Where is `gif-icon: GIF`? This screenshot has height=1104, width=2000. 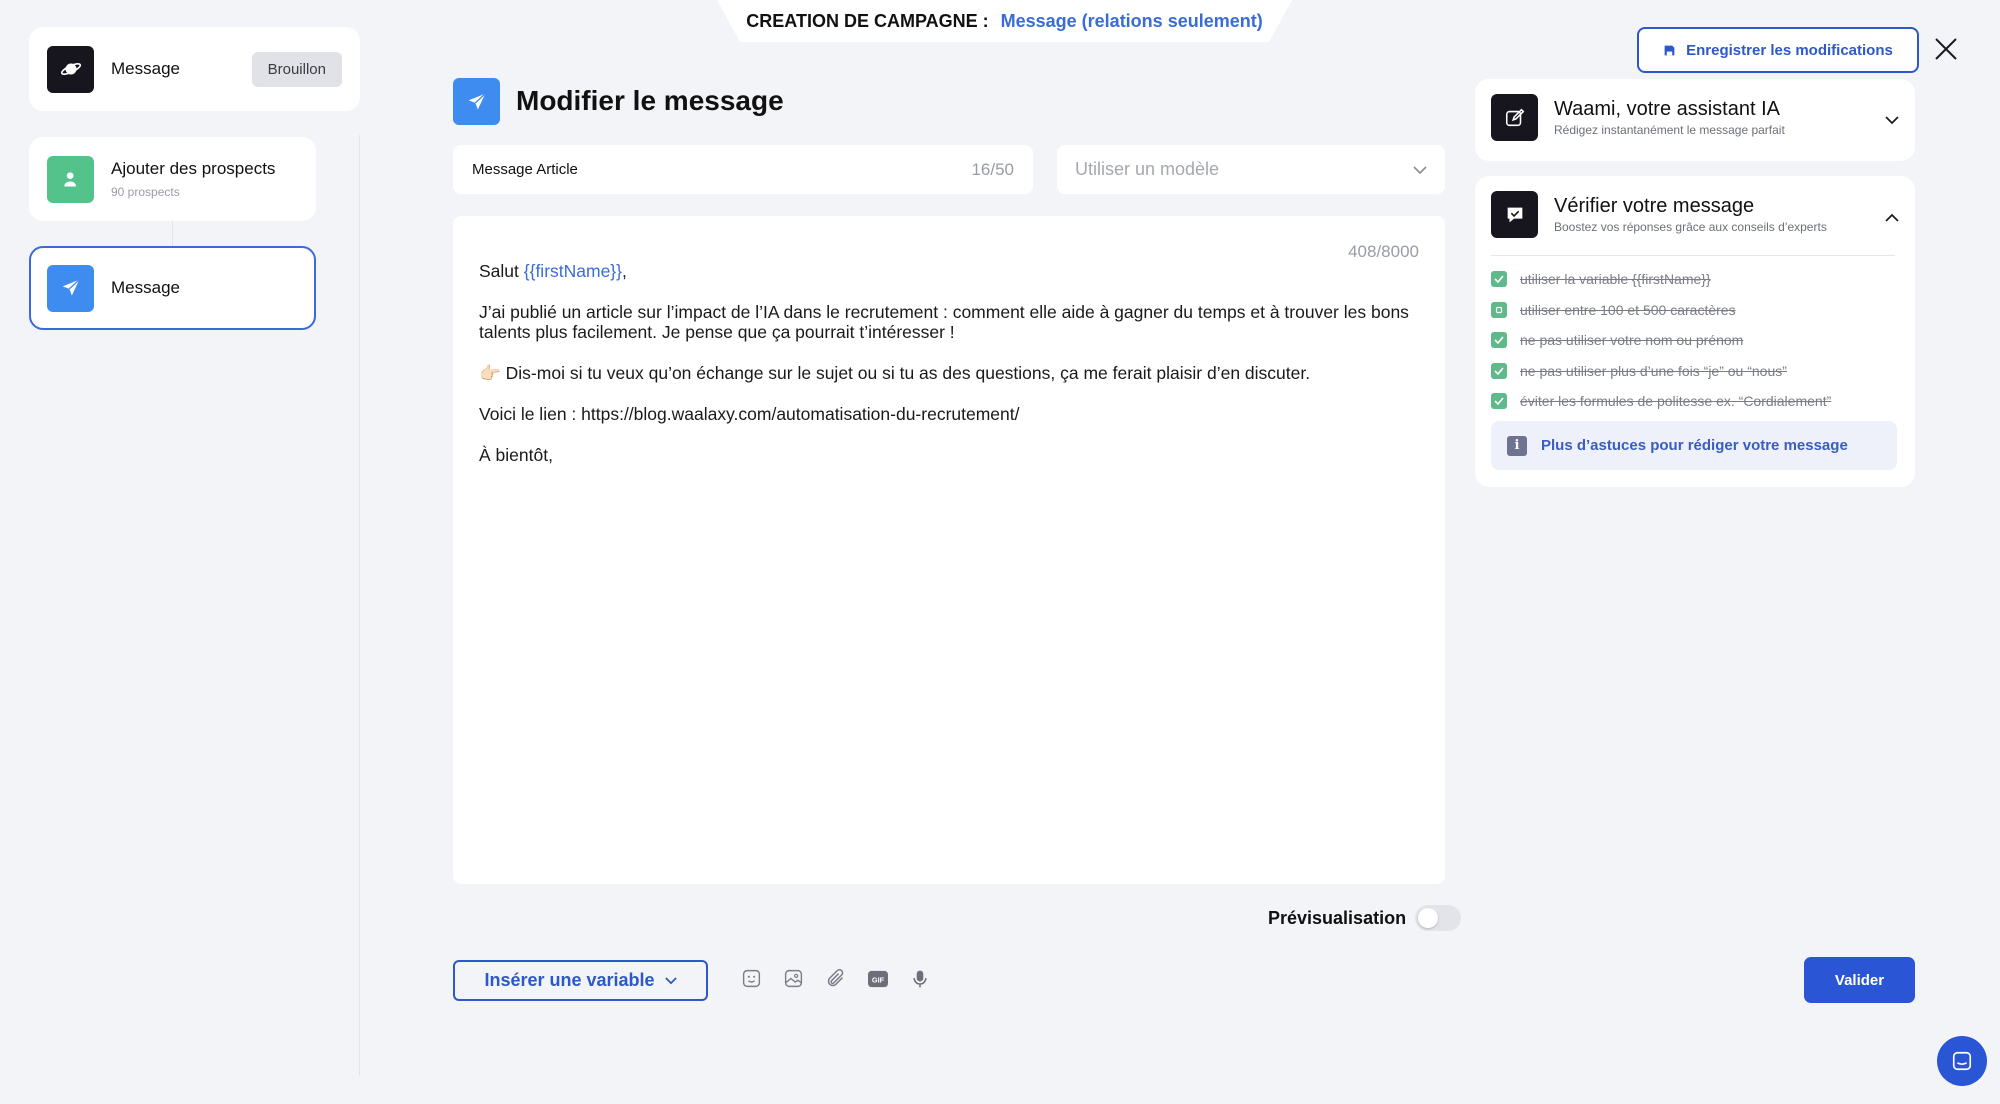
gif-icon: GIF is located at coordinates (877, 978).